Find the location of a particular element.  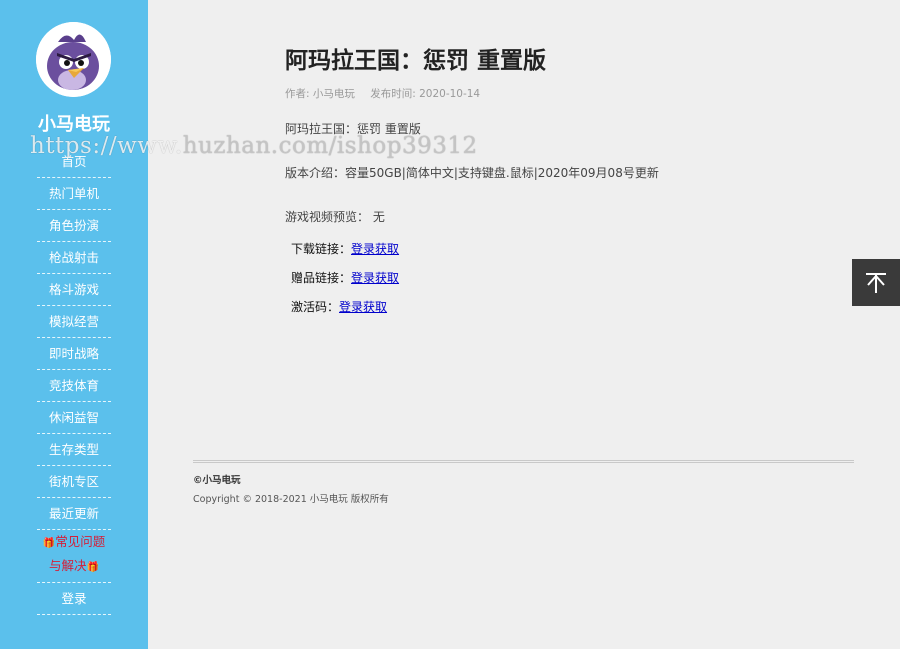

nav-item-fighting: 格斗游戏 is located at coordinates (74, 290).